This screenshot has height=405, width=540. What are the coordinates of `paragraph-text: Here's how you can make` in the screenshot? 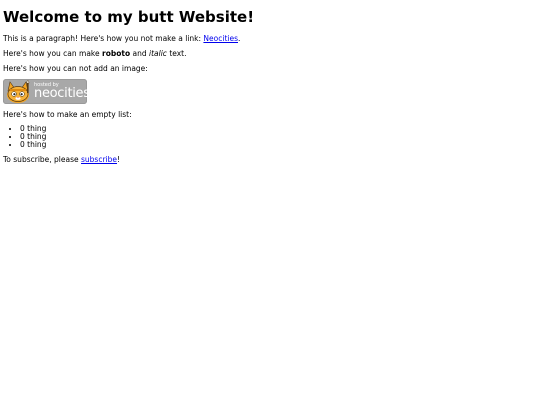 It's located at (52, 53).